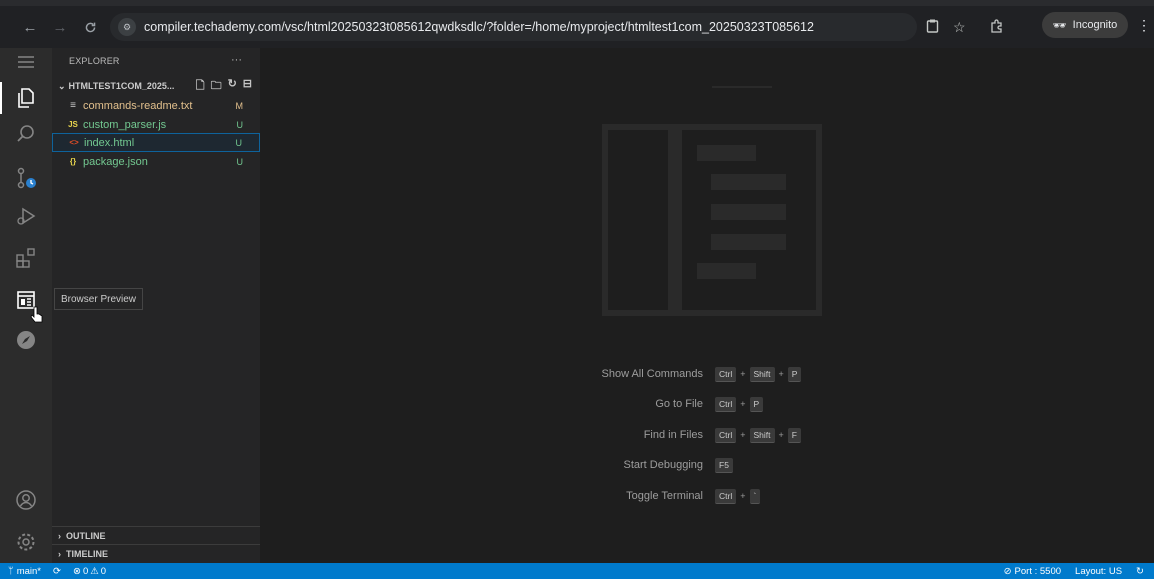 The image size is (1154, 579). Describe the element at coordinates (232, 86) in the screenshot. I see `refresh-icon: ↻` at that location.